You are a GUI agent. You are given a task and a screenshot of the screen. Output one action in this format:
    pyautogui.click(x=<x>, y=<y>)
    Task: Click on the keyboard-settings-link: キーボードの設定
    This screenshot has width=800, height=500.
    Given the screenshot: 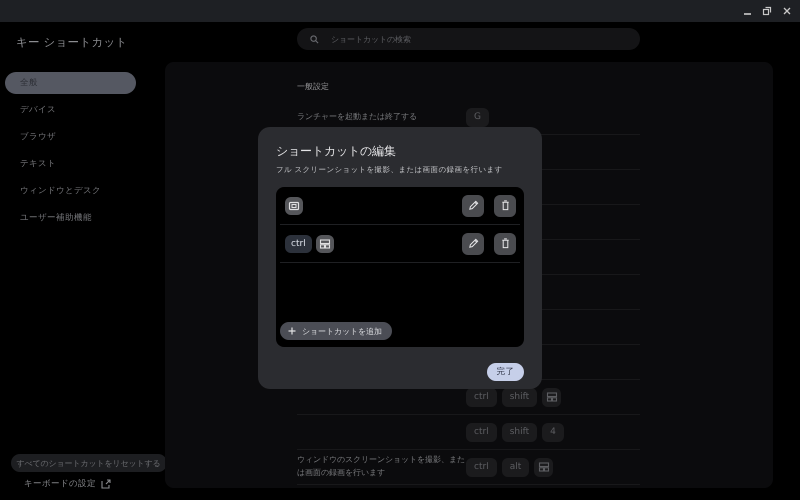 What is the action you would take?
    pyautogui.click(x=60, y=484)
    